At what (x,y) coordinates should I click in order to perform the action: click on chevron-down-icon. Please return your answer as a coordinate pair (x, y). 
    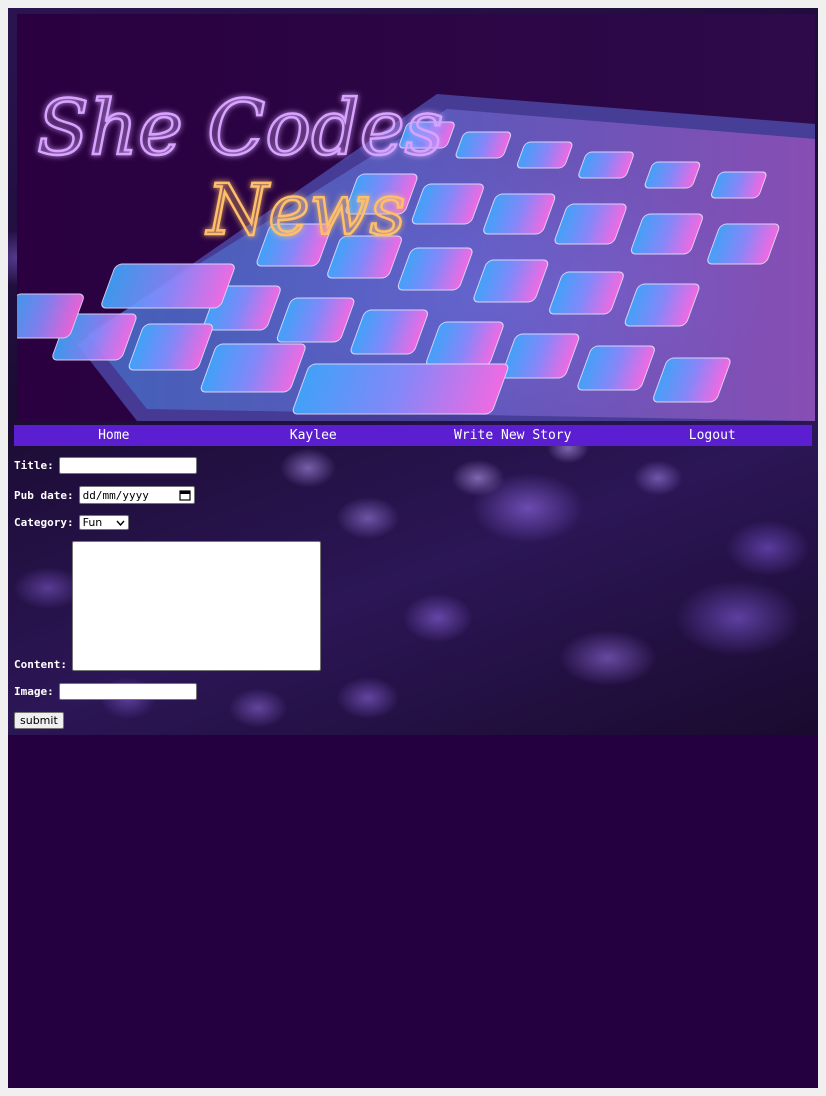
    Looking at the image, I should click on (120, 523).